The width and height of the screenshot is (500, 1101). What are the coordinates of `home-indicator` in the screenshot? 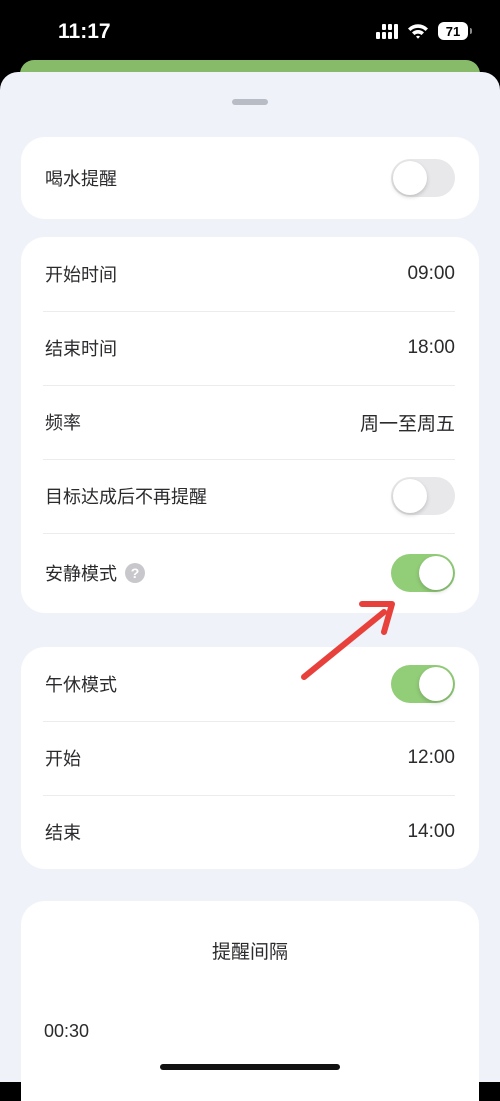 It's located at (250, 1067).